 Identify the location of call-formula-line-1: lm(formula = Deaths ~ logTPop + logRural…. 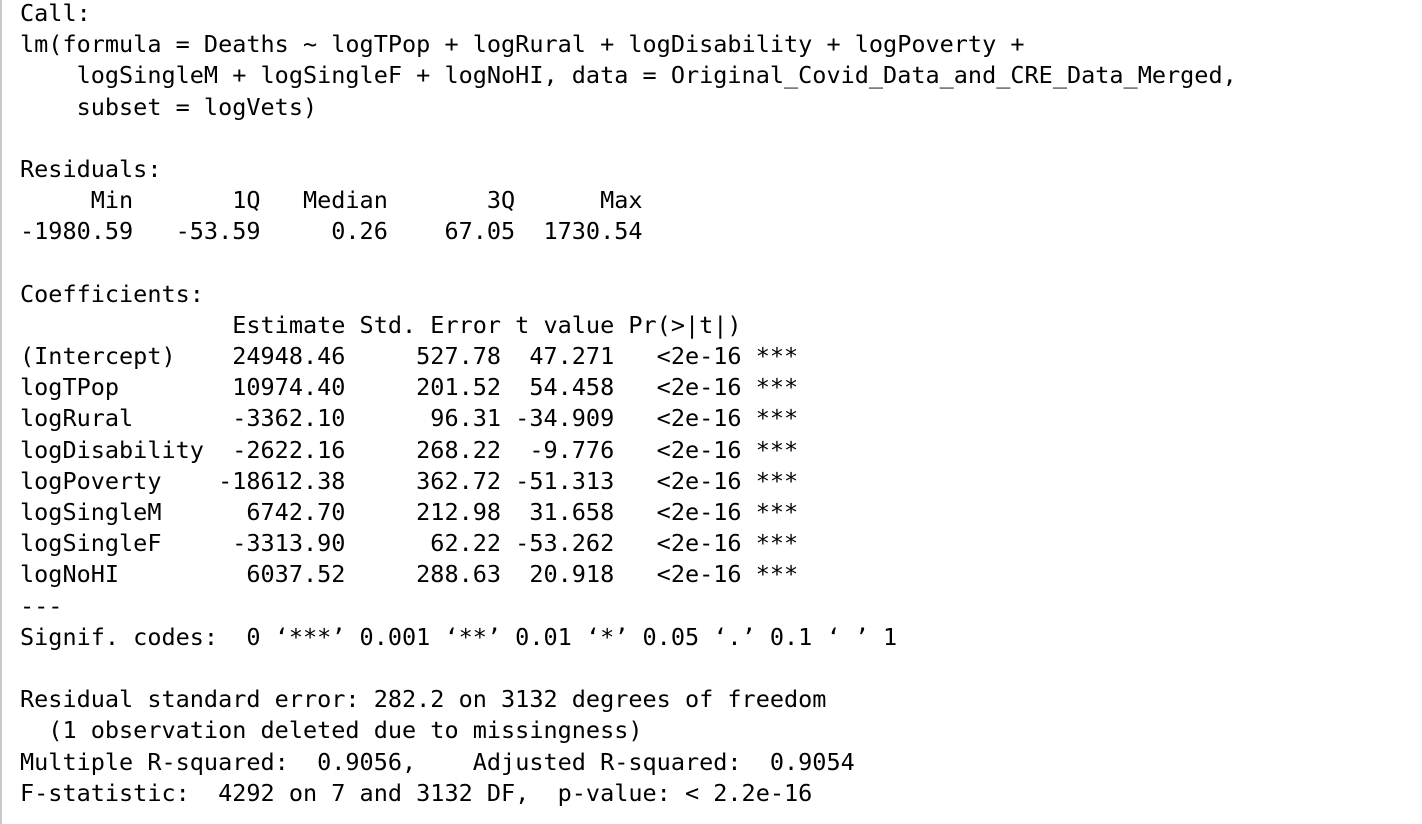
(522, 44).